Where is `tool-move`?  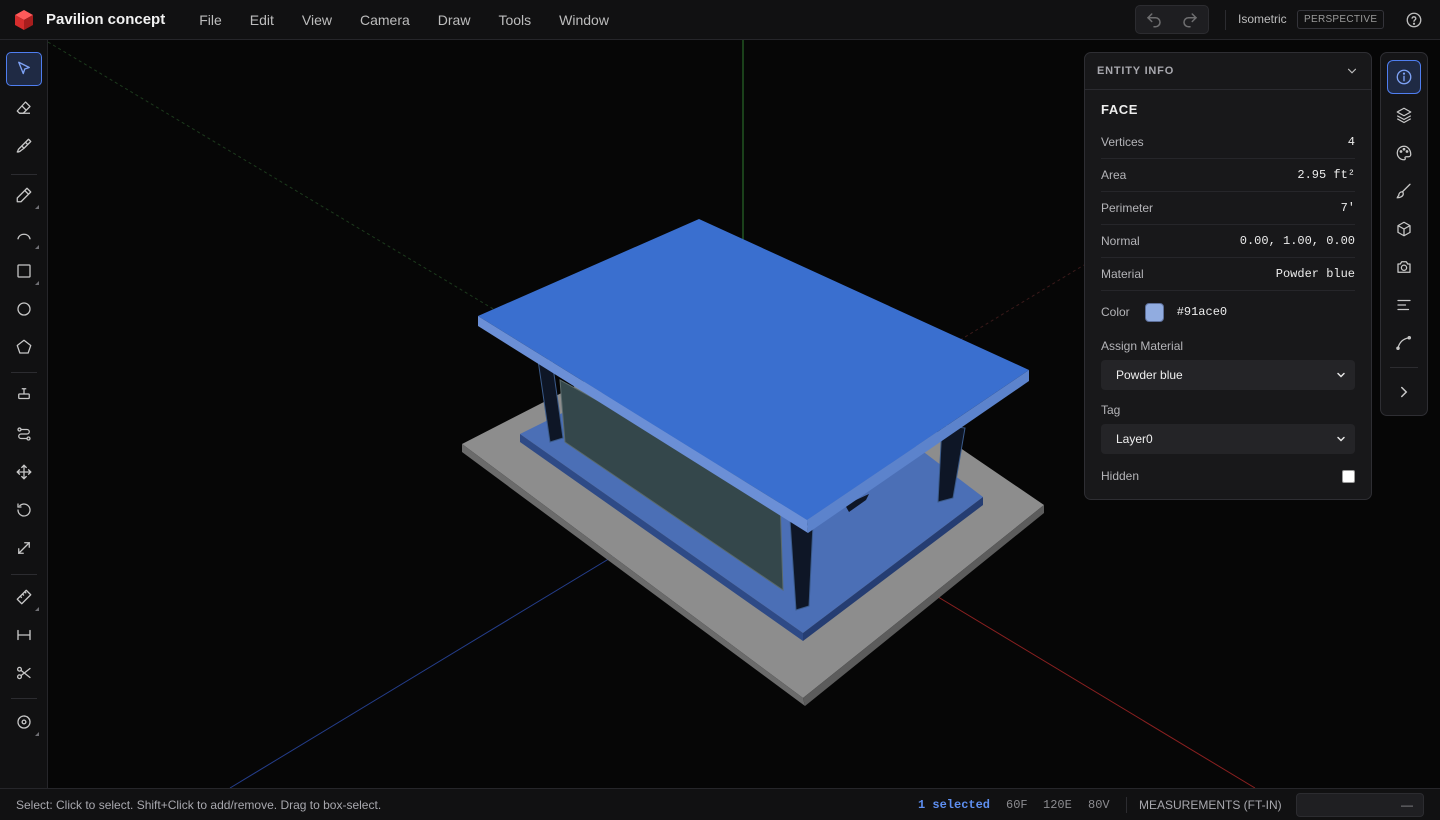 tool-move is located at coordinates (24, 472).